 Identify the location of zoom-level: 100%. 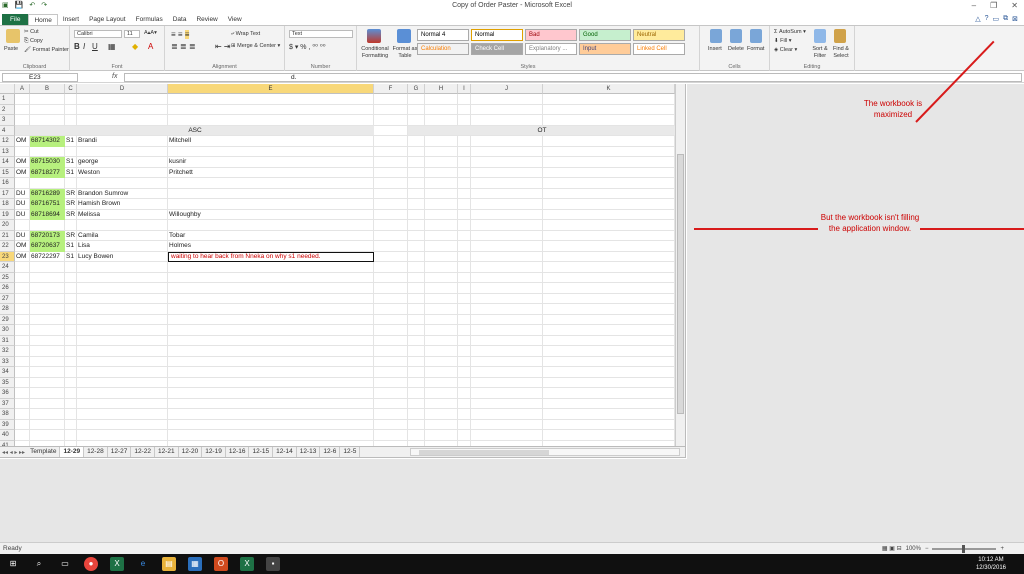
(913, 549).